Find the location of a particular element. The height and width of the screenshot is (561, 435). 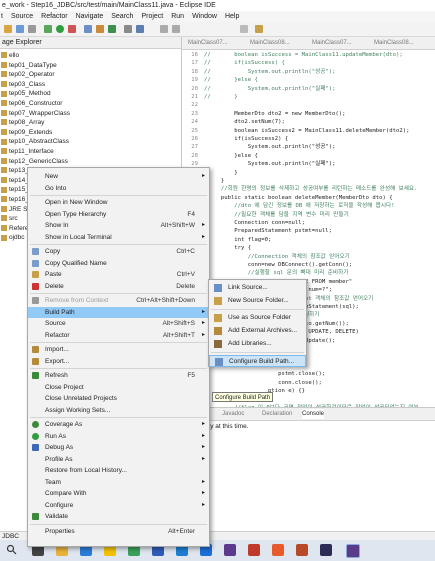

menu-item-delete: Delete Delete is located at coordinates (118, 286).